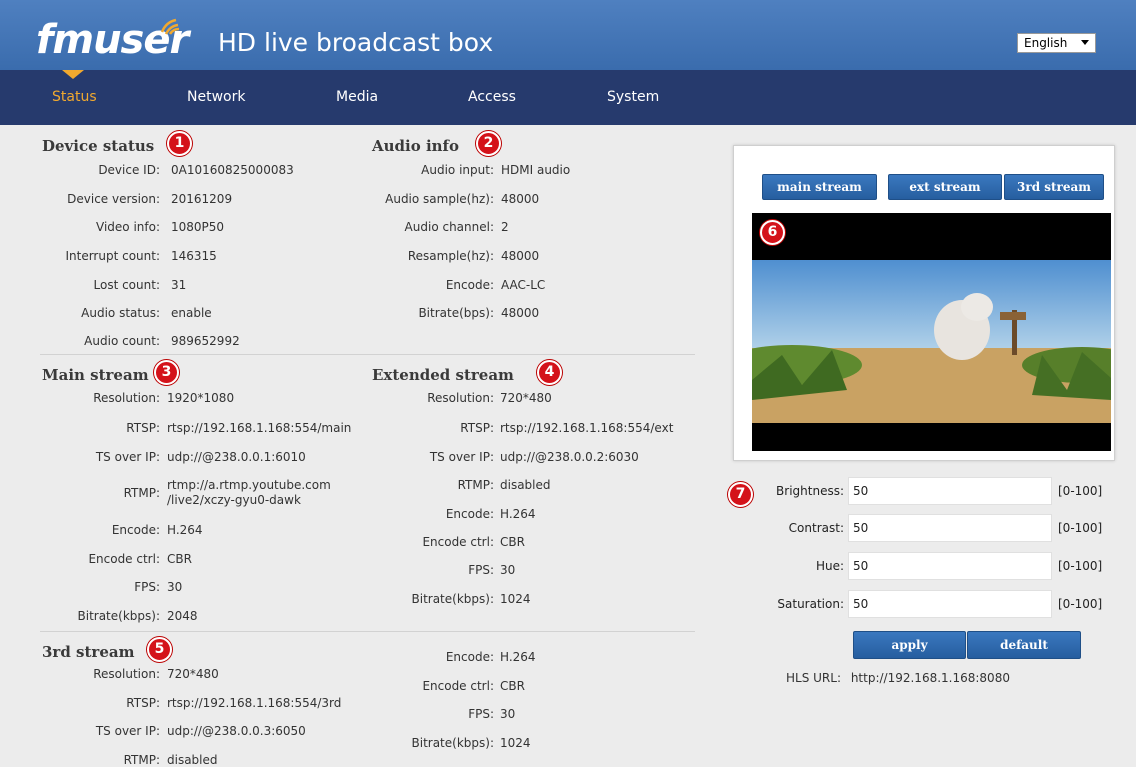 The width and height of the screenshot is (1136, 767). I want to click on video-preview-panel: main stream ext stream 3rd stream 6, so click(924, 303).